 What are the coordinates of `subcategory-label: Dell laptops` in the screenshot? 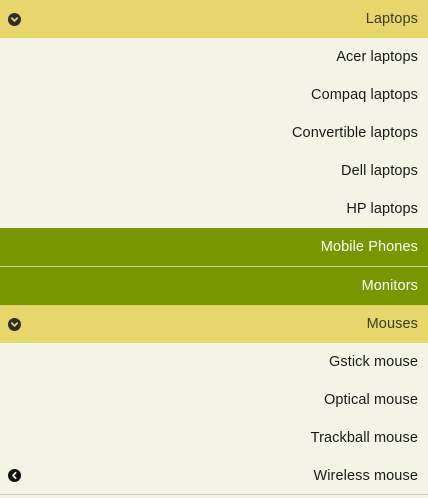 It's located at (379, 171).